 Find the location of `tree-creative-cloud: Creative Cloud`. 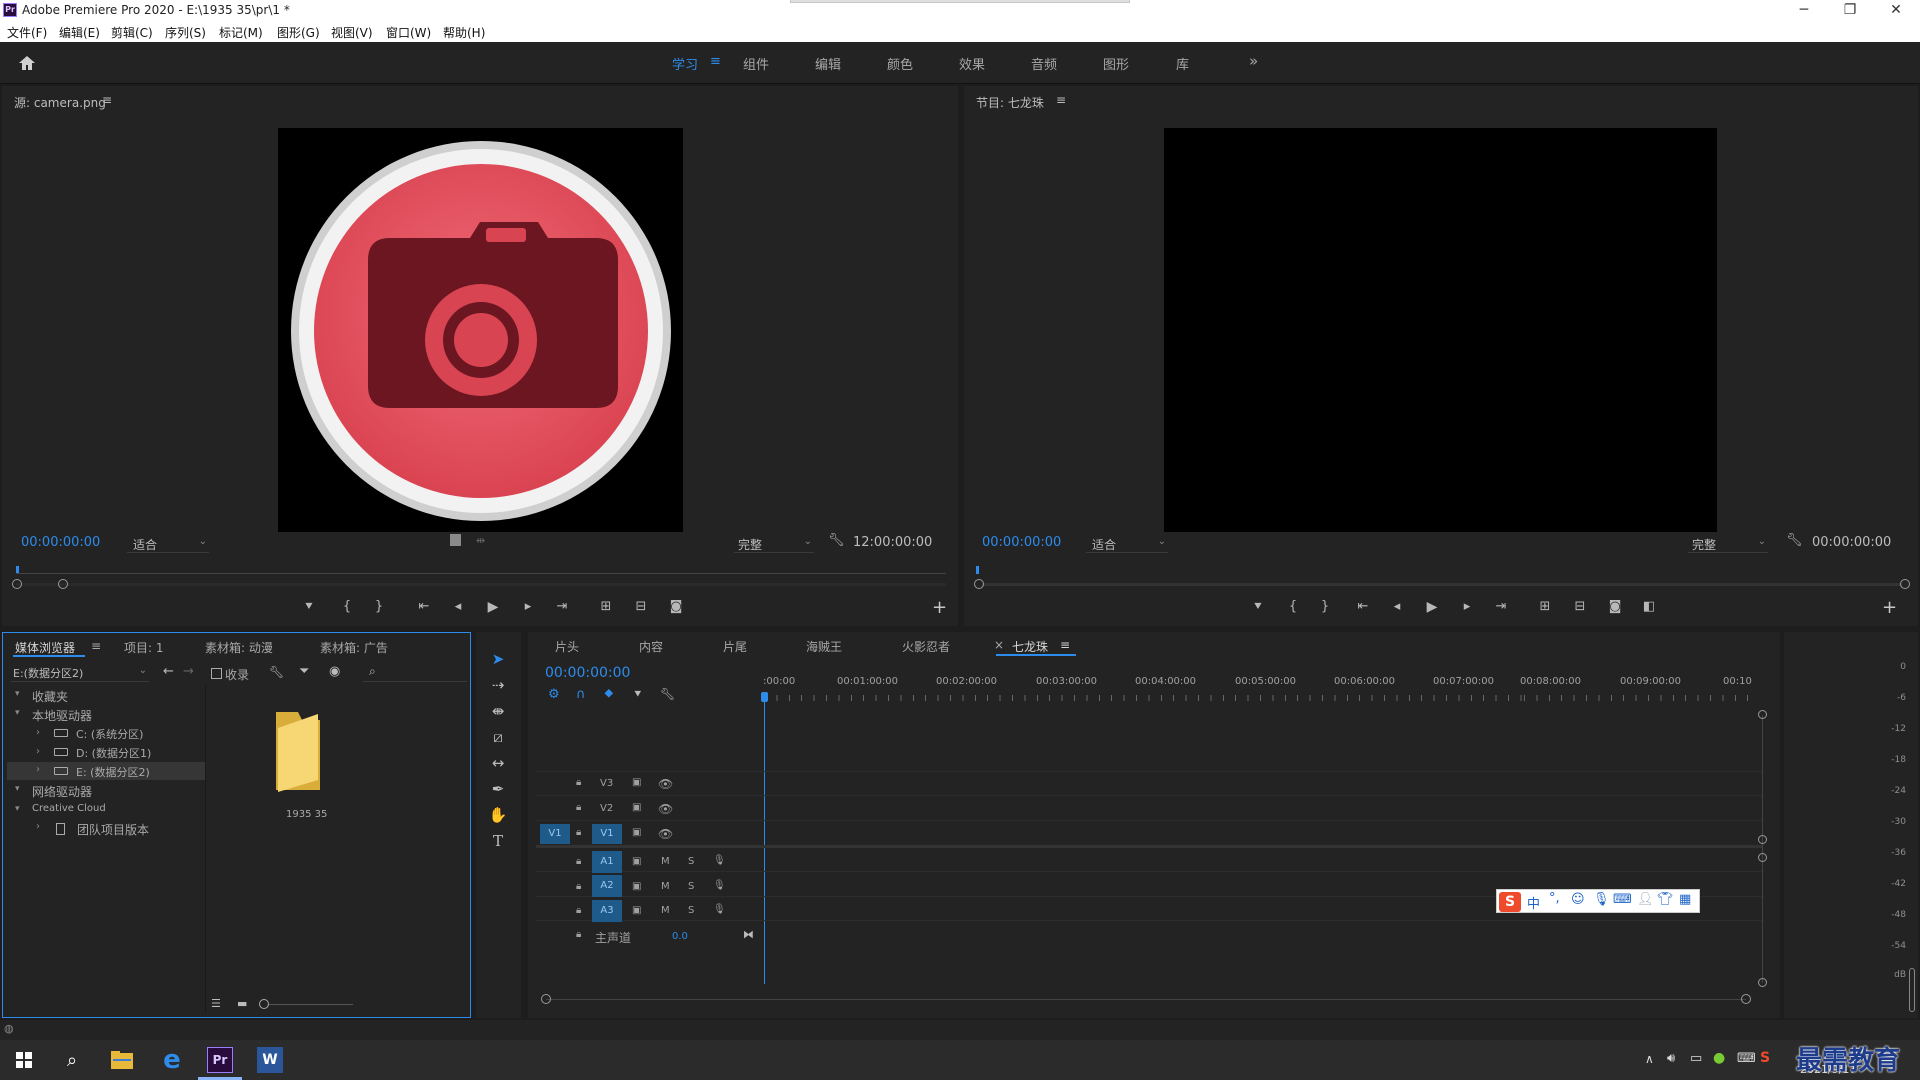

tree-creative-cloud: Creative Cloud is located at coordinates (69, 808).